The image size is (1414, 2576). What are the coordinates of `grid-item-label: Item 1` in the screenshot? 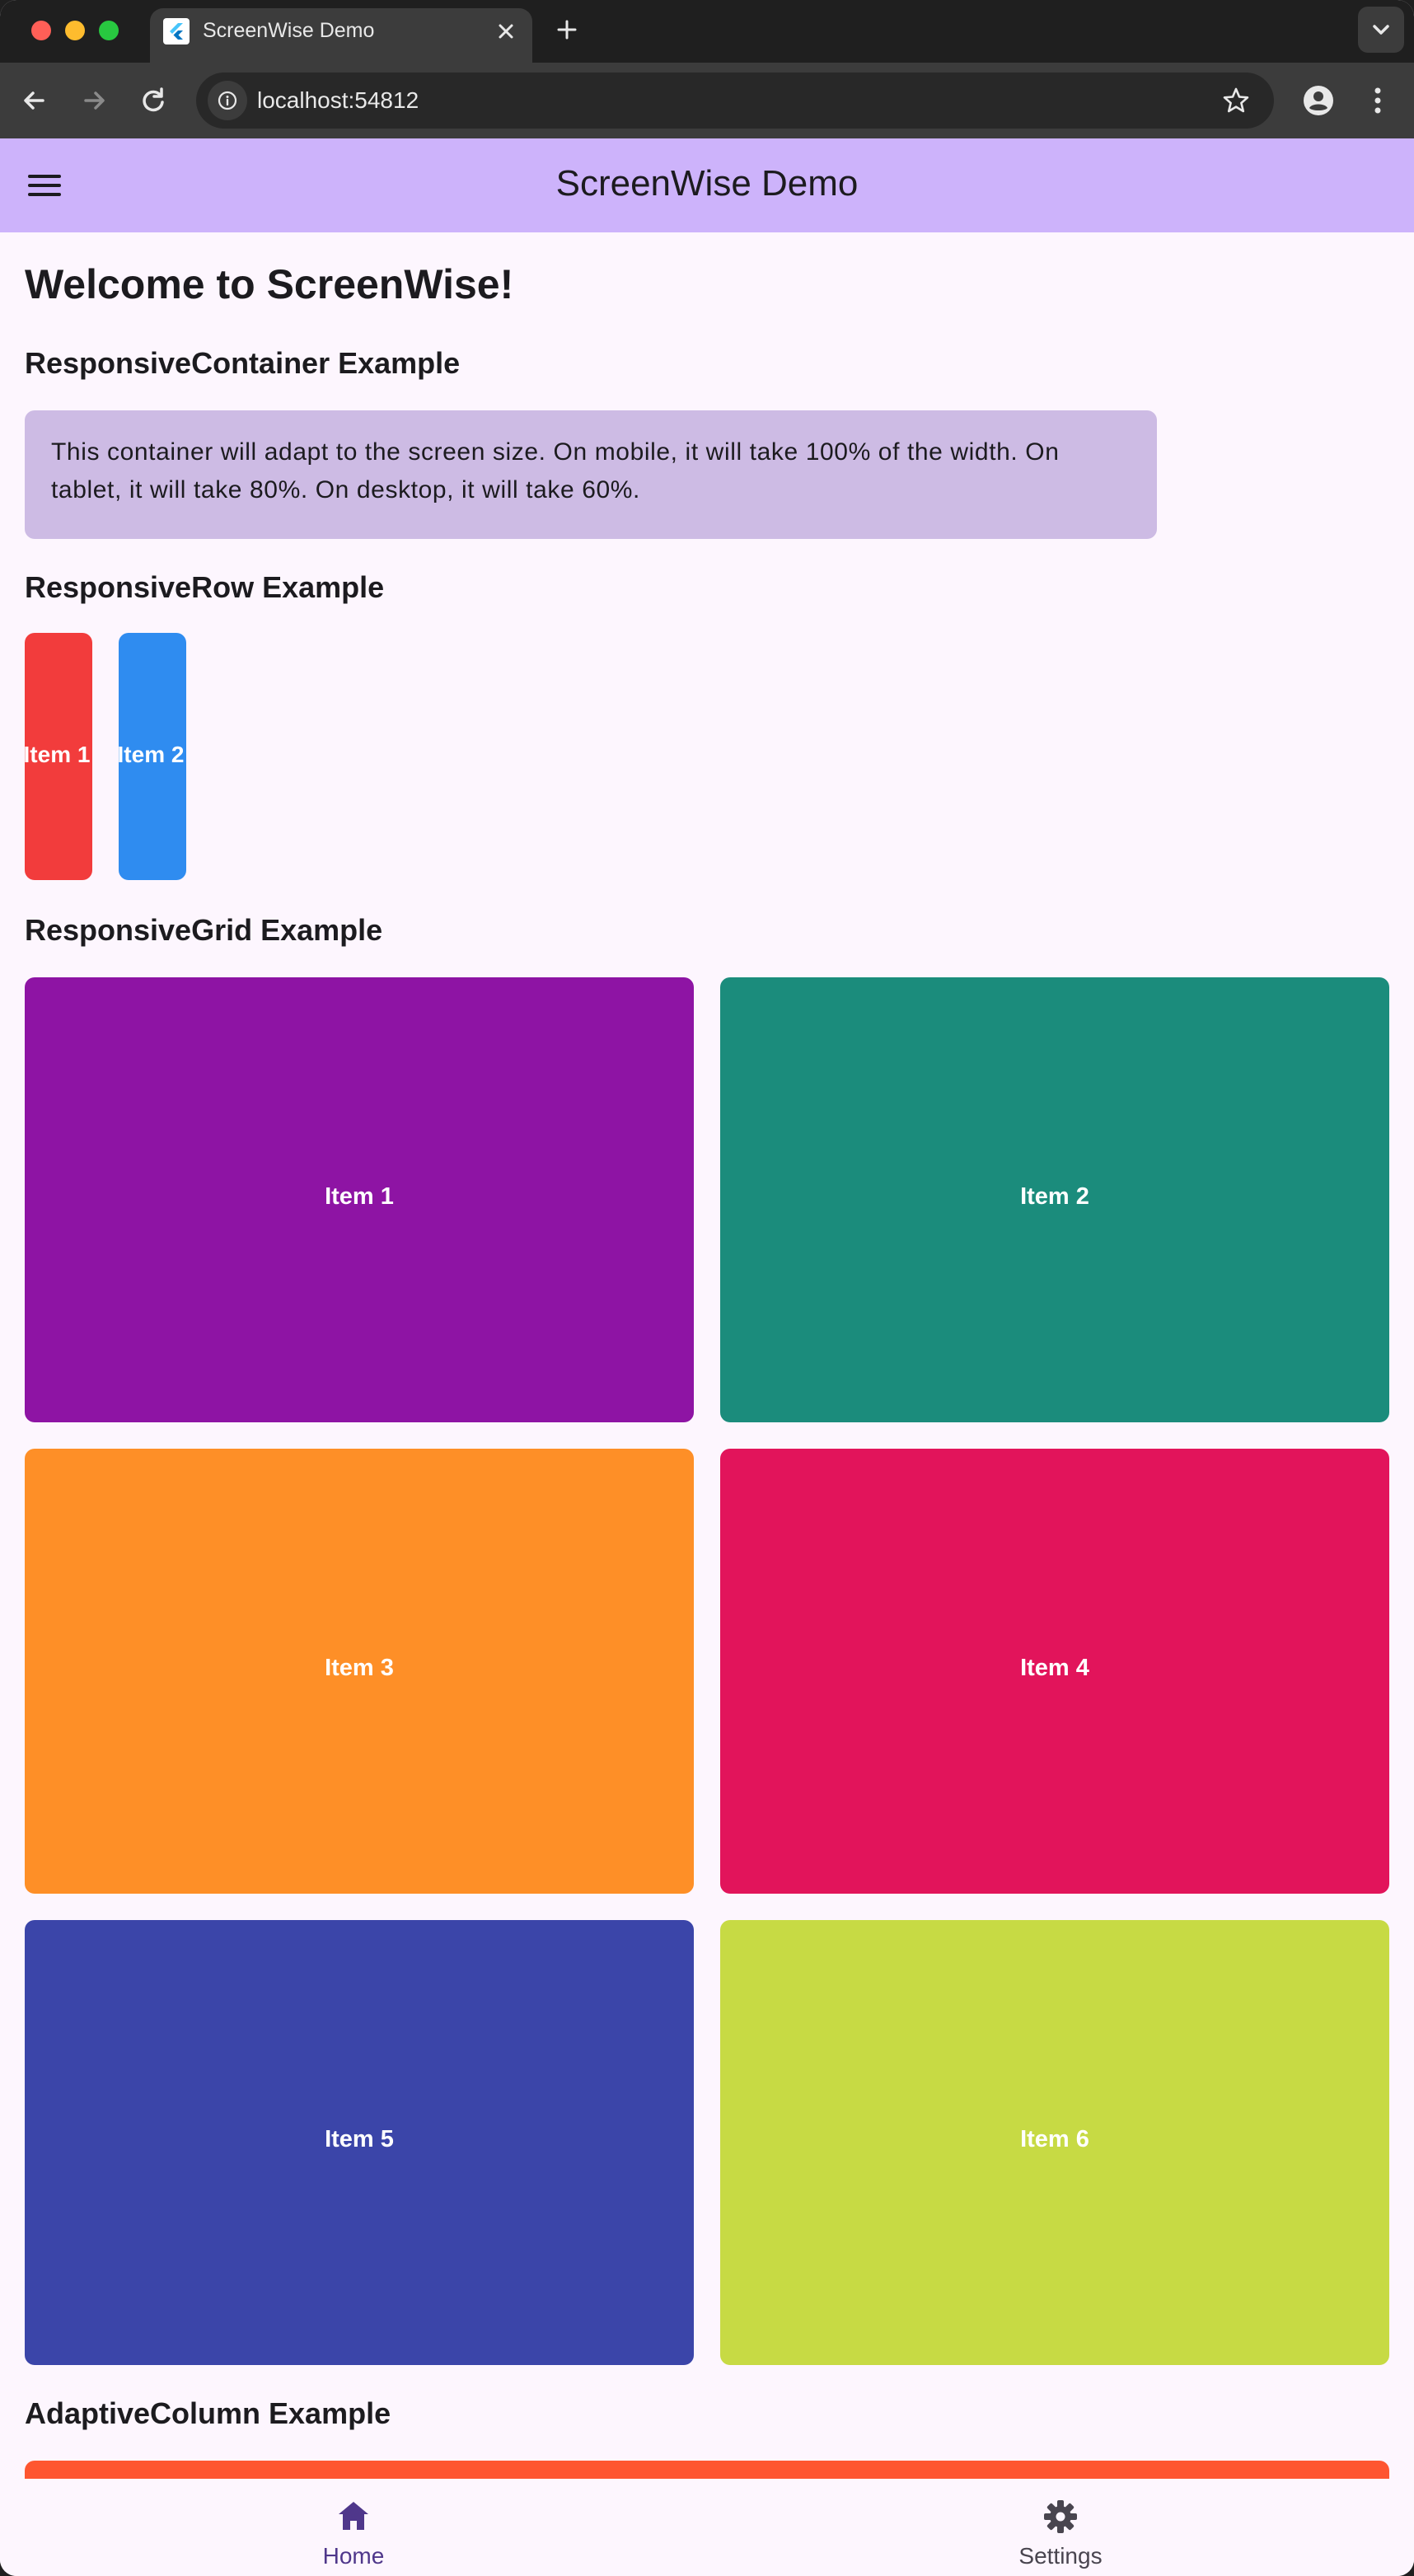 It's located at (359, 1196).